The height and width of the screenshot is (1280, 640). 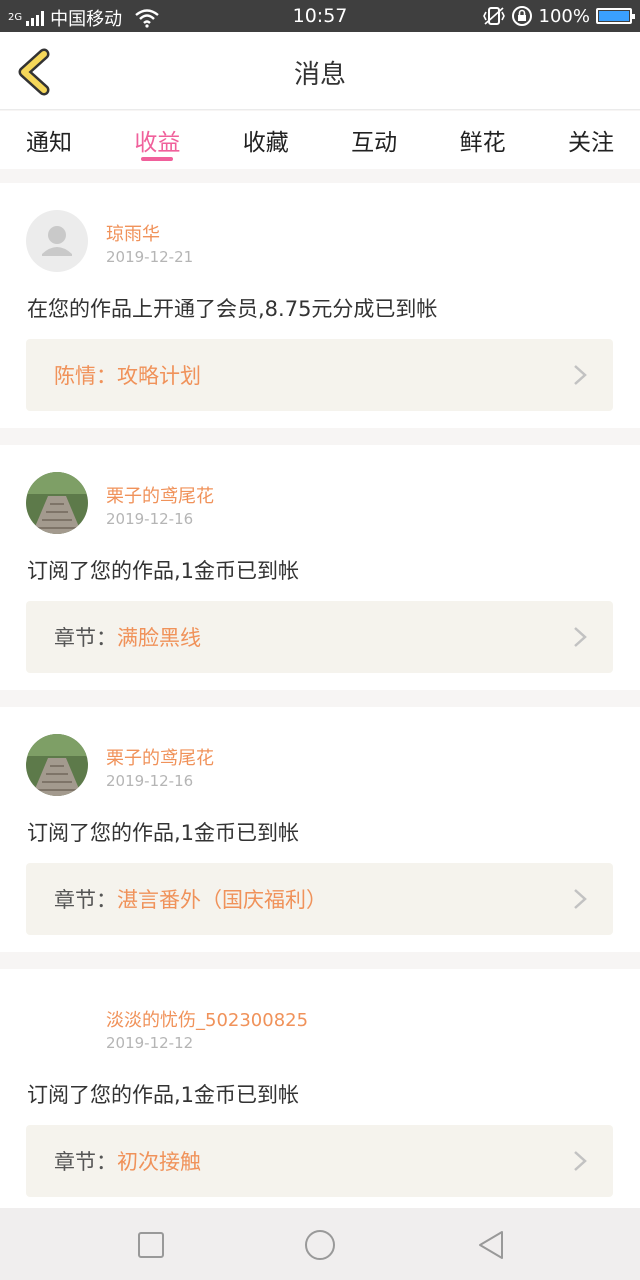 I want to click on vibrate-icon, so click(x=493, y=16).